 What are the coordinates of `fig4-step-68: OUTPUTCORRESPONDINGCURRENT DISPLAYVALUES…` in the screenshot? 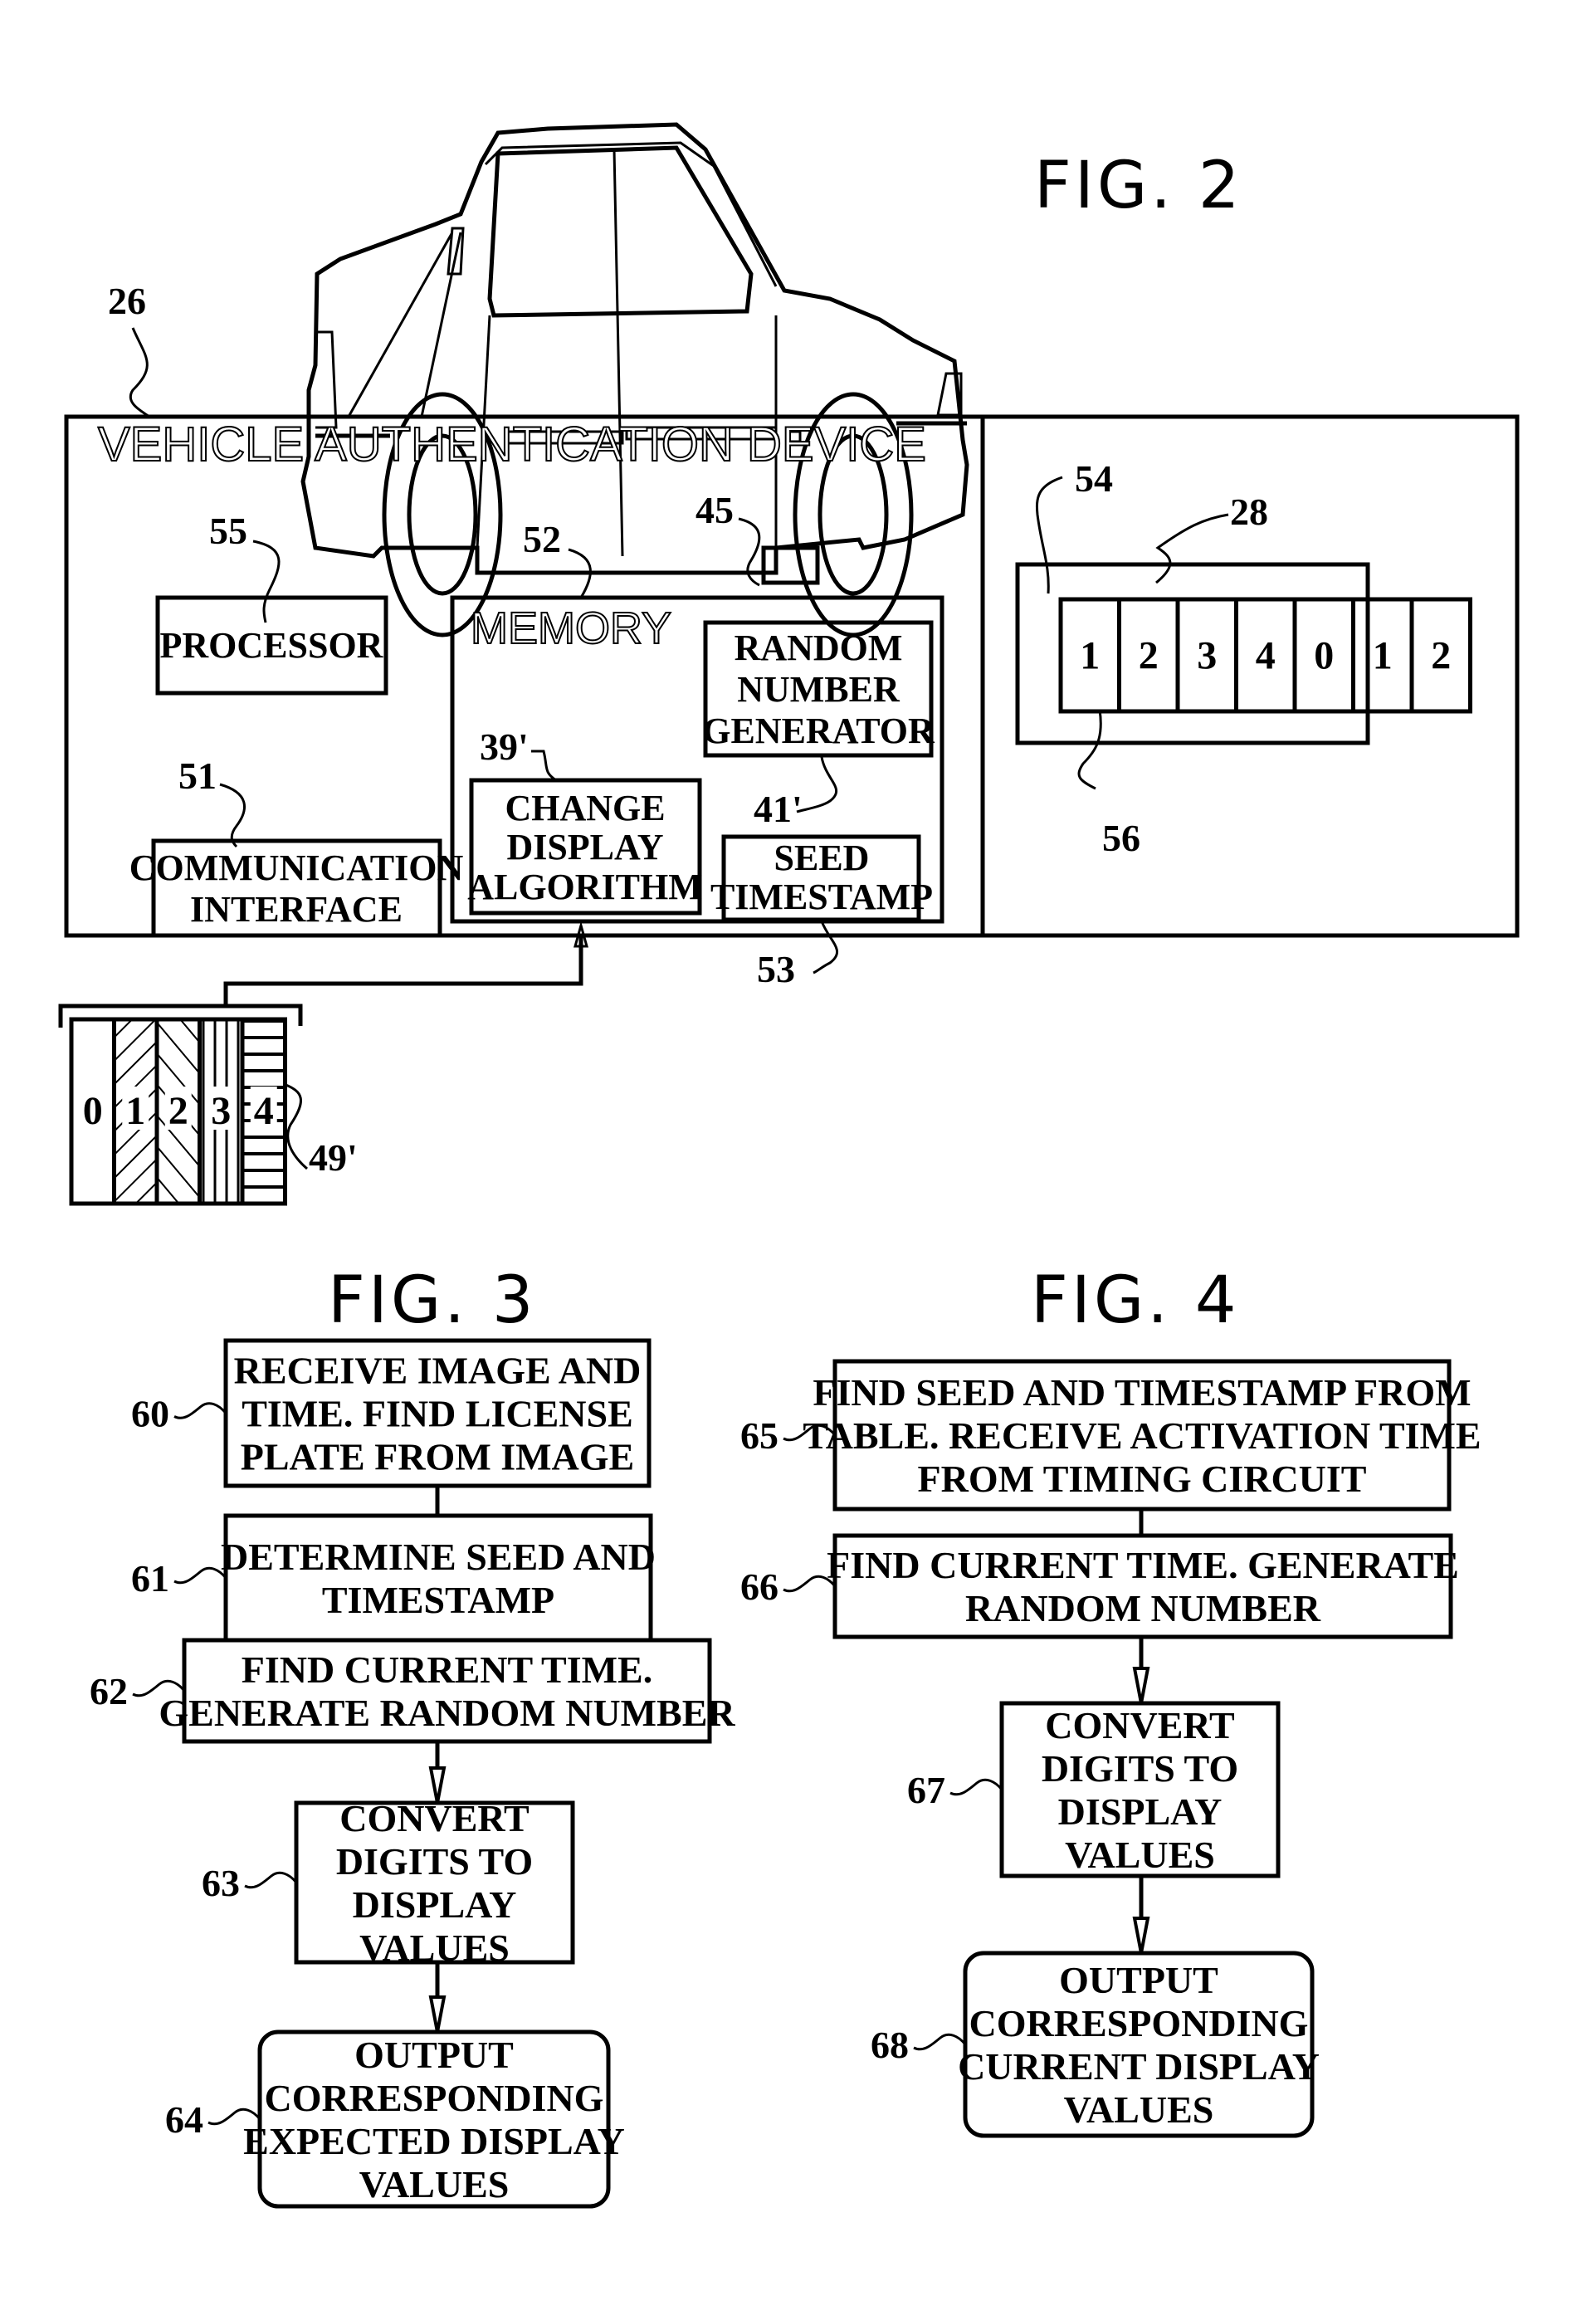 It's located at (1095, 2044).